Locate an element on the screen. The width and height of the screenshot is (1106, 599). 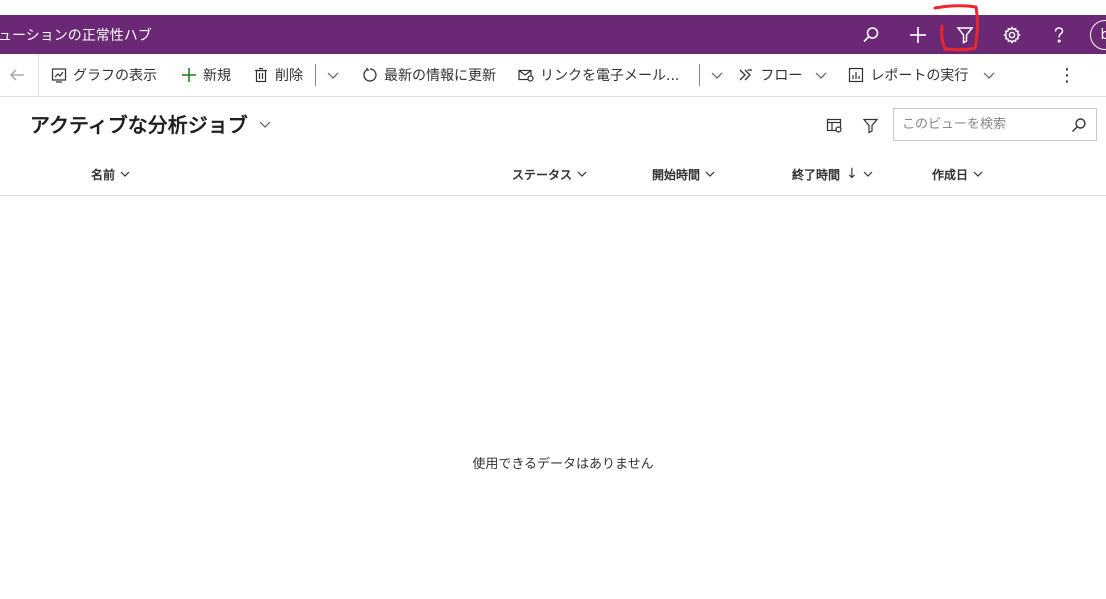
run-report-label: レポートの実行 is located at coordinates (919, 76).